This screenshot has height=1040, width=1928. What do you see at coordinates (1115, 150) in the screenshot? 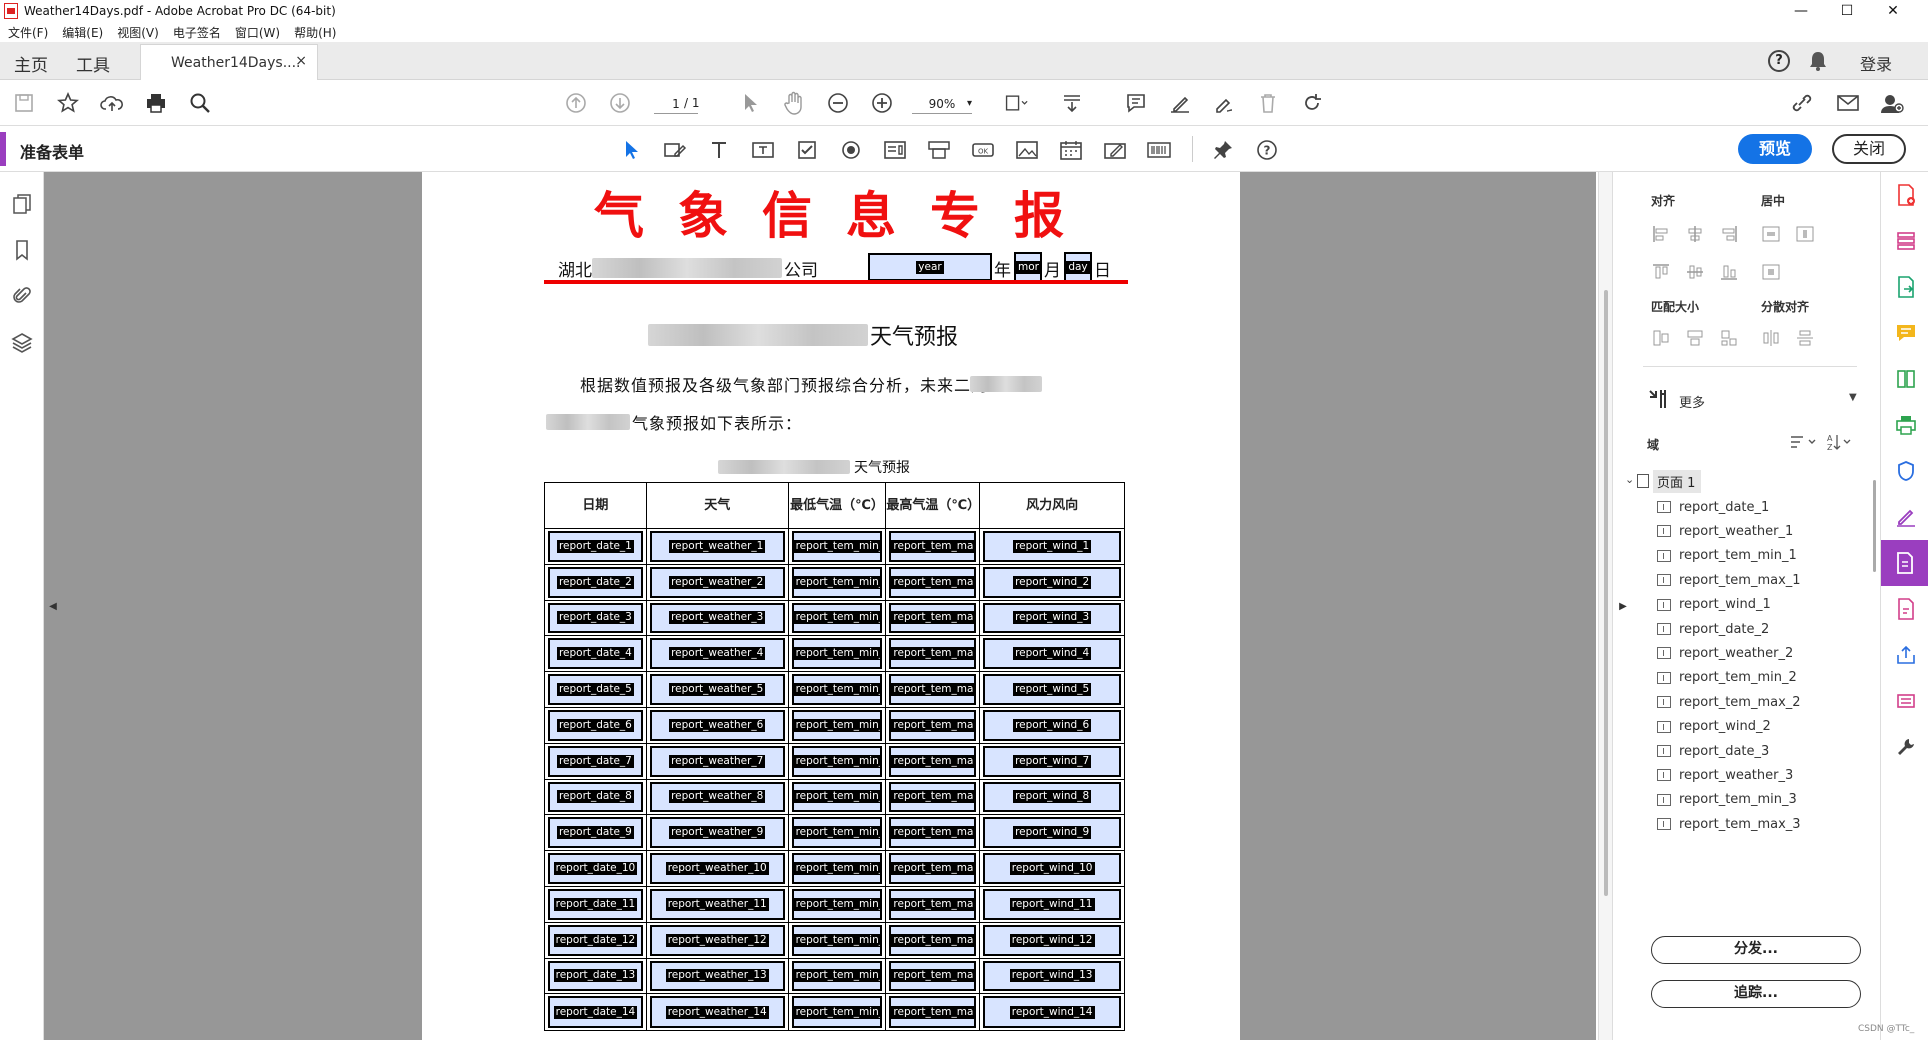
I see `signature-field-icon` at bounding box center [1115, 150].